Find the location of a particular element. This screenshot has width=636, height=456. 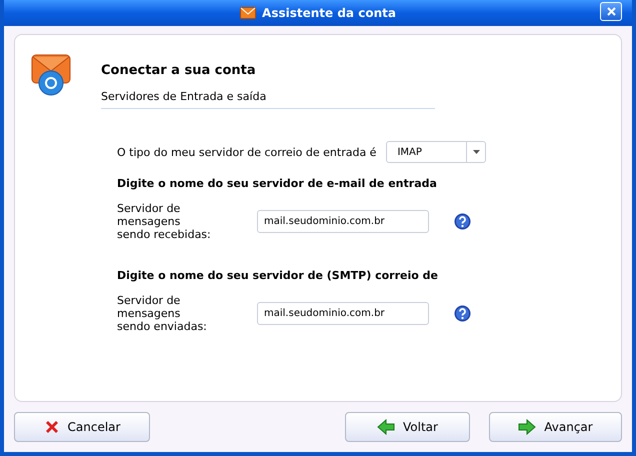

left-arrow-icon is located at coordinates (386, 427).